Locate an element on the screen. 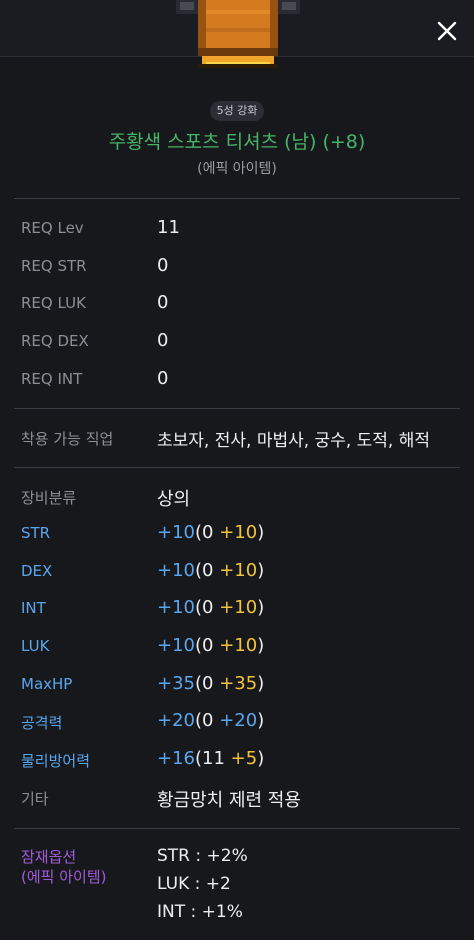 Image resolution: width=474 pixels, height=940 pixels. stat-total: +16 is located at coordinates (176, 758).